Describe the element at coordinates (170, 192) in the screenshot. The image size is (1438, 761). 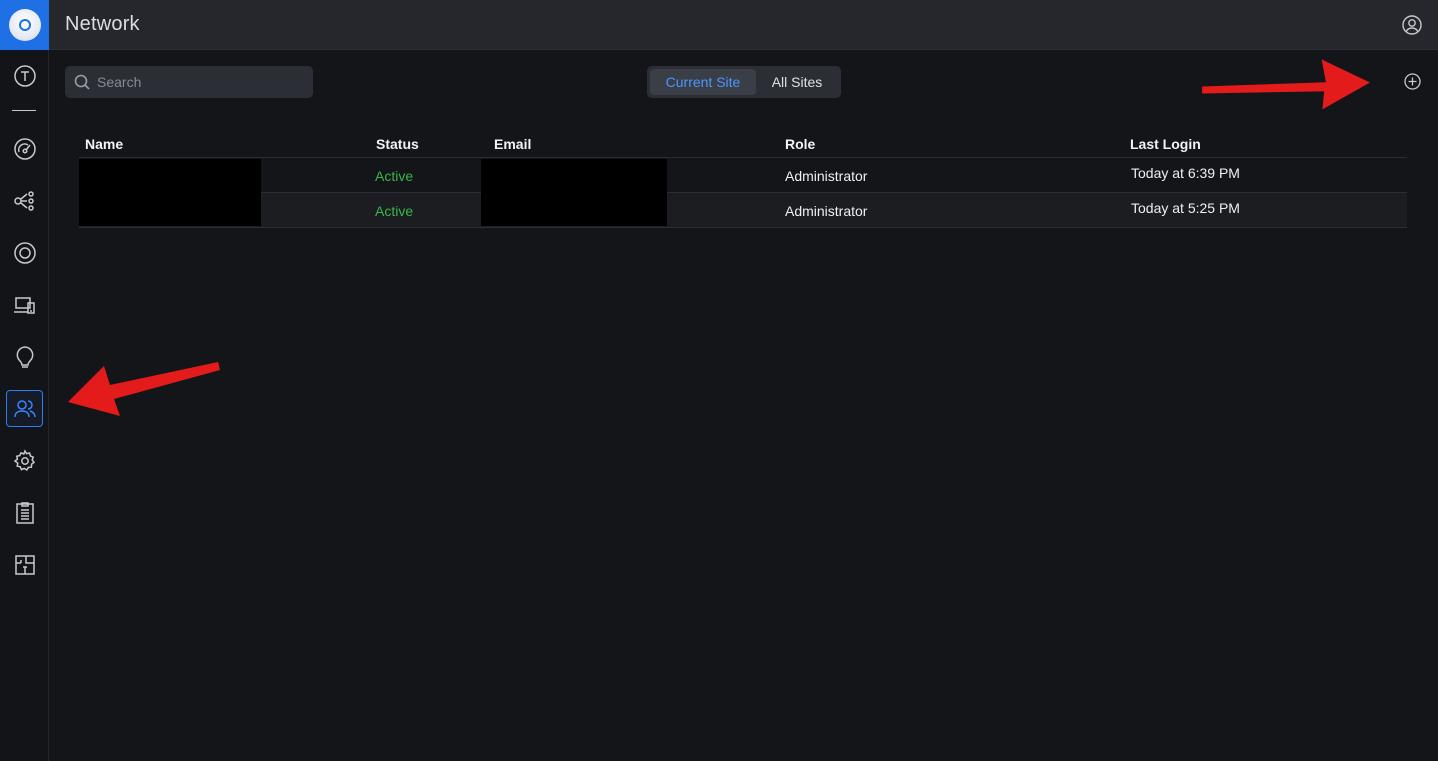
I see `redacted-name-block` at that location.